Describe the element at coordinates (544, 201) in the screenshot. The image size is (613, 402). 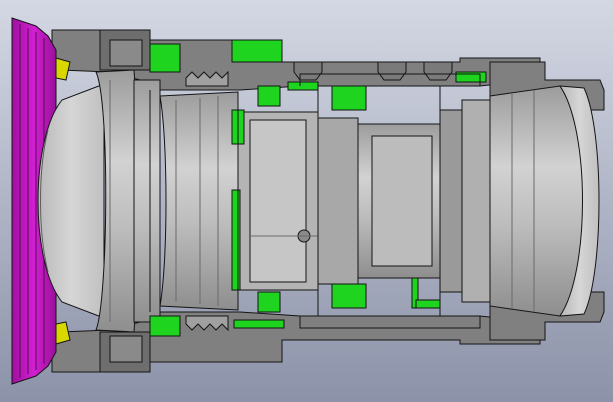
I see `rear-element` at that location.